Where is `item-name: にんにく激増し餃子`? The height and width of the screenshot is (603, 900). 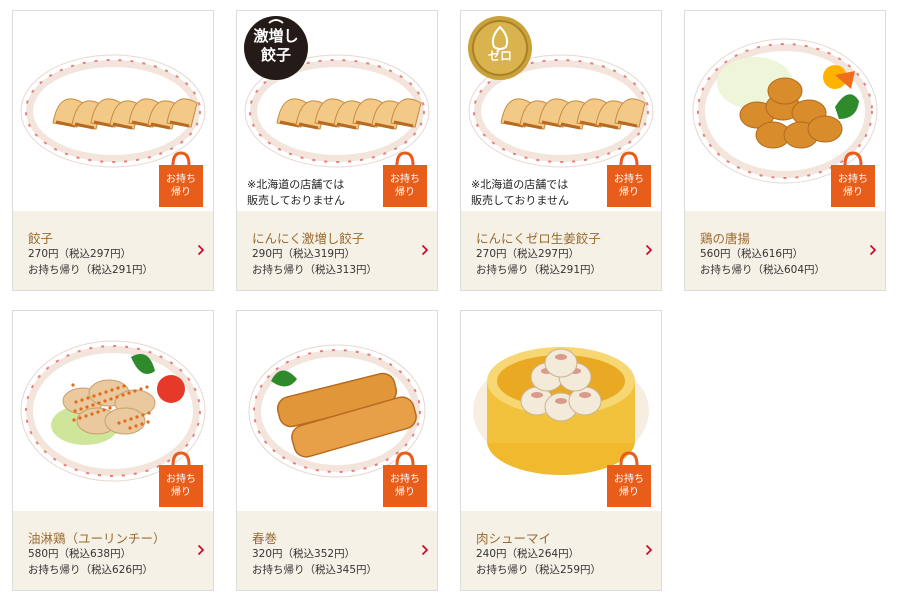 item-name: にんにく激増し餃子 is located at coordinates (308, 237).